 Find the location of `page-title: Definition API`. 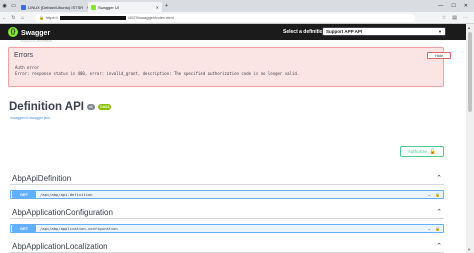

page-title: Definition API is located at coordinates (46, 107).